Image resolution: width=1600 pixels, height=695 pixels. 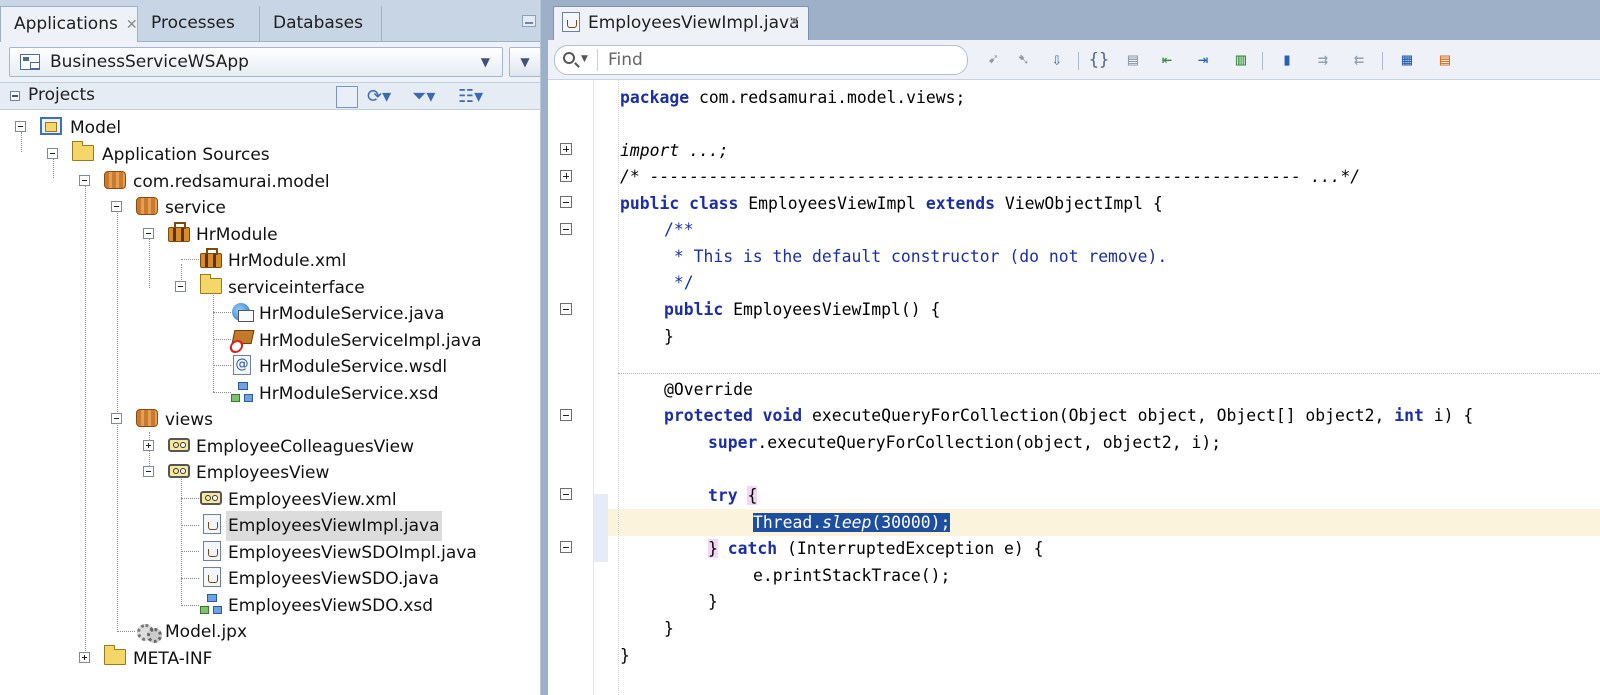 What do you see at coordinates (529, 21) in the screenshot?
I see `minimize-icon` at bounding box center [529, 21].